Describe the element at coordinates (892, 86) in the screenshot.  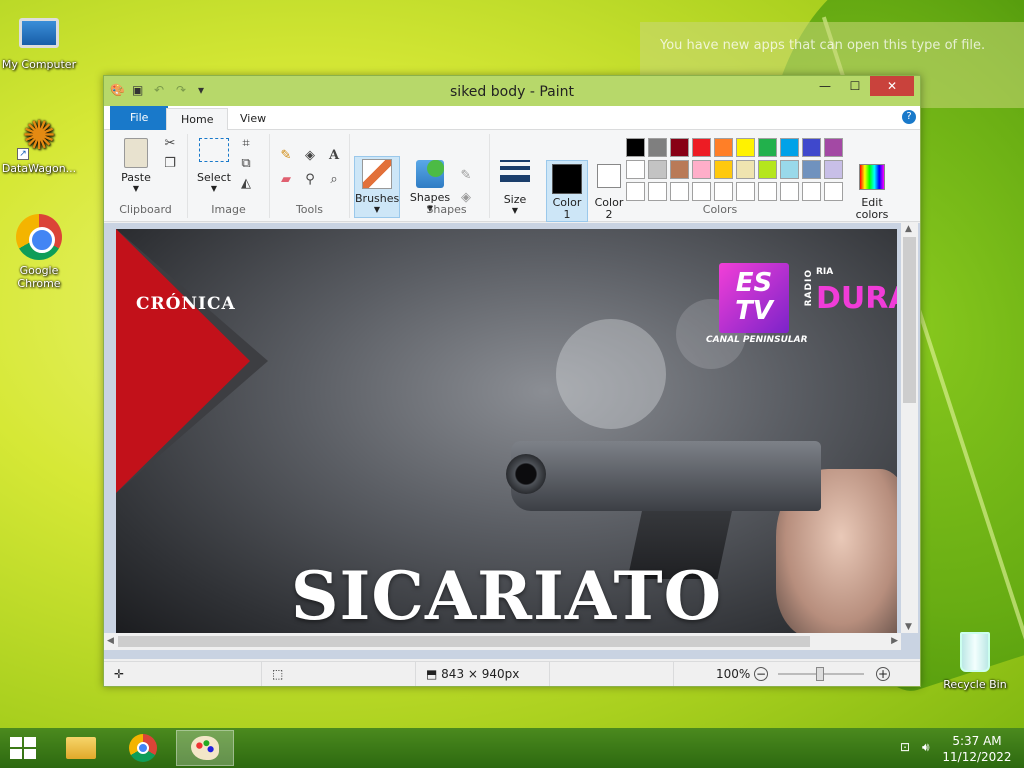
I see `close-button: ✕` at that location.